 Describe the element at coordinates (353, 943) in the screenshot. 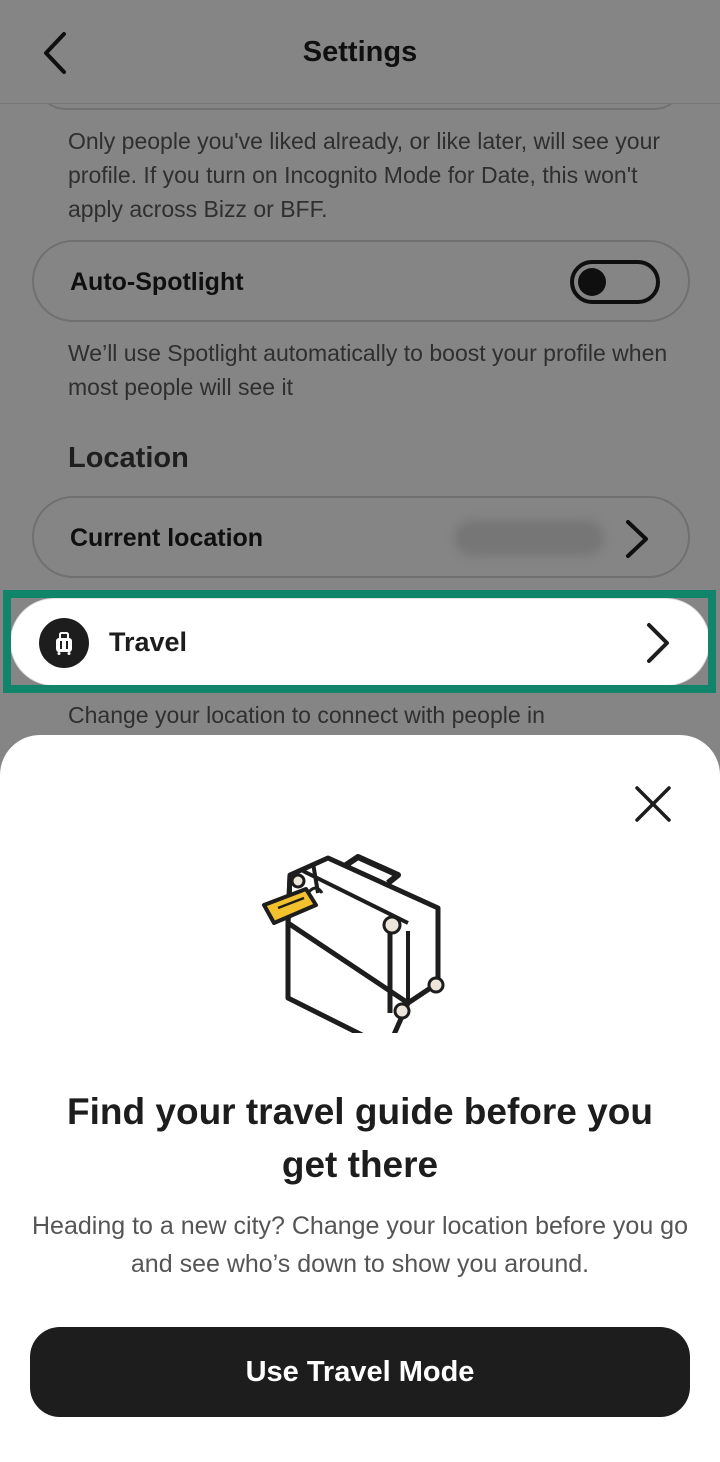

I see `suitcase-illustration` at that location.